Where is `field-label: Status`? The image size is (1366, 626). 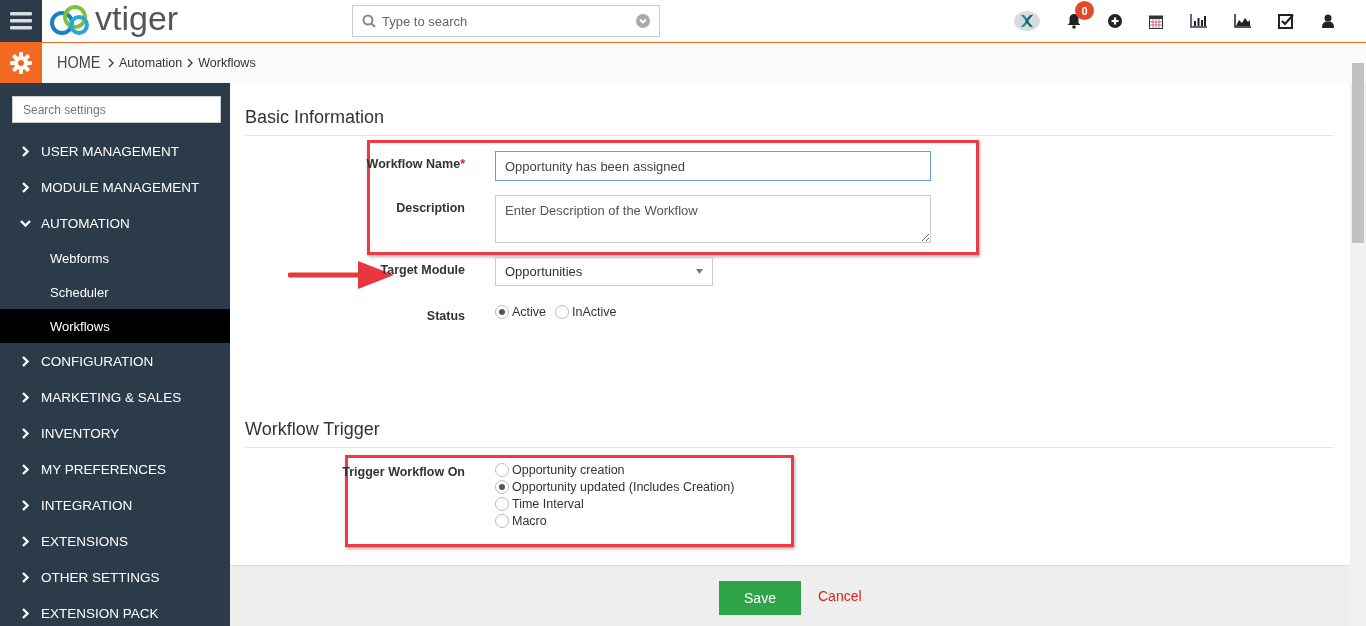
field-label: Status is located at coordinates (445, 316).